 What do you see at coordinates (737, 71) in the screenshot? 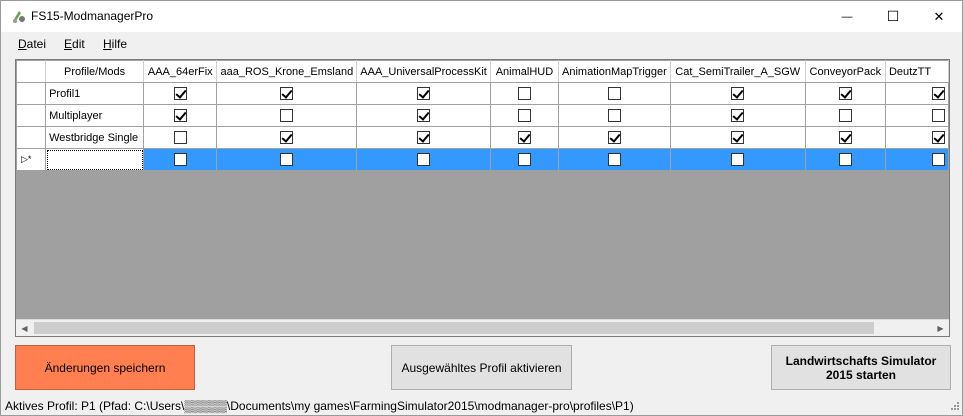
I see `column-header: Cat_SemiTrailer_A_SGW` at bounding box center [737, 71].